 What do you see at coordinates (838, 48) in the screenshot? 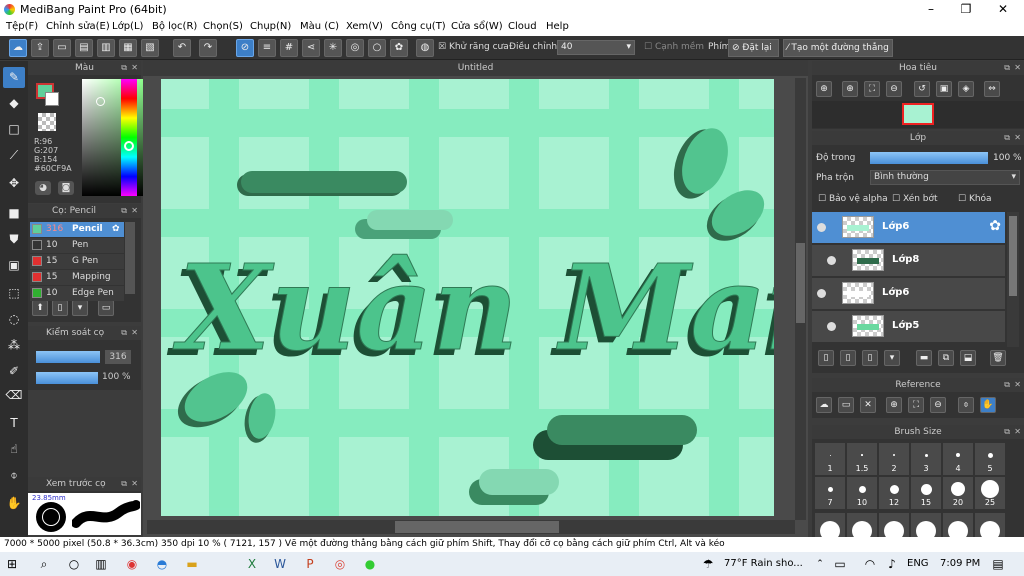
I see `make-line-button: ⁄ Tạo một đường thẳng` at bounding box center [838, 48].